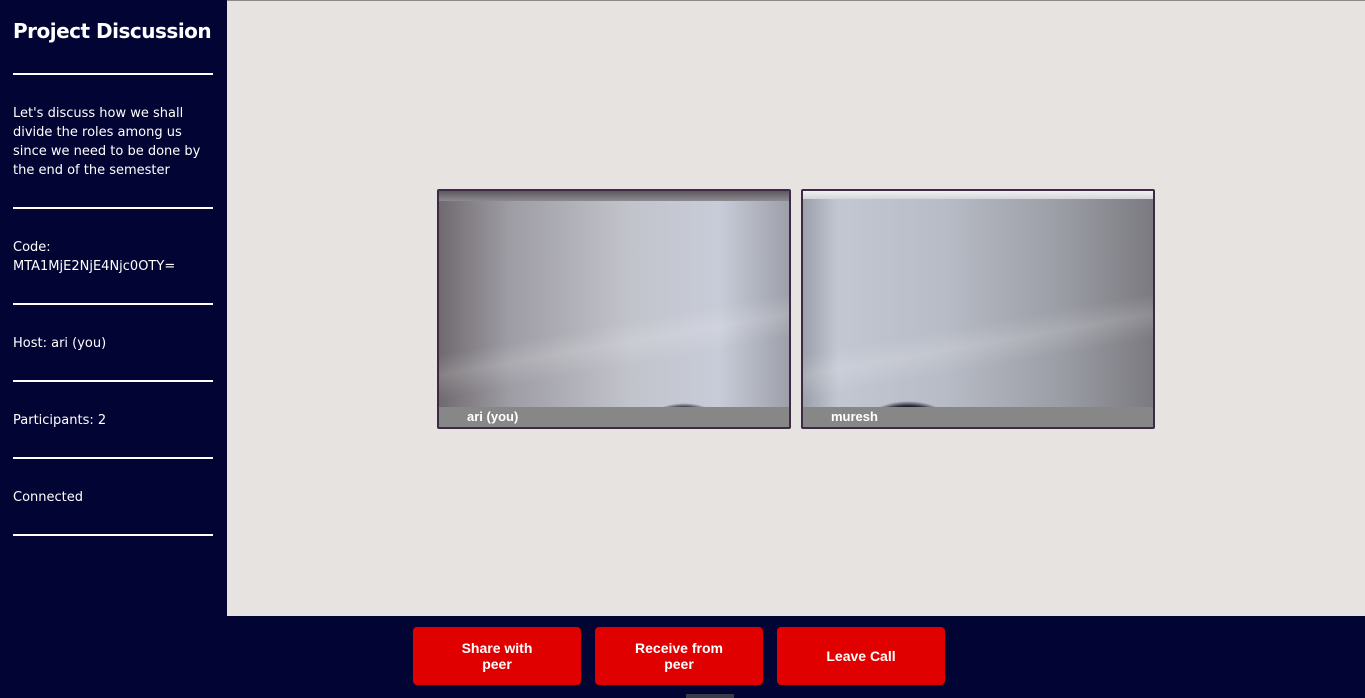 Image resolution: width=1365 pixels, height=698 pixels. What do you see at coordinates (113, 266) in the screenshot?
I see `meeting-code-value: MTA1MjE2NjE4Njc0OTY=` at bounding box center [113, 266].